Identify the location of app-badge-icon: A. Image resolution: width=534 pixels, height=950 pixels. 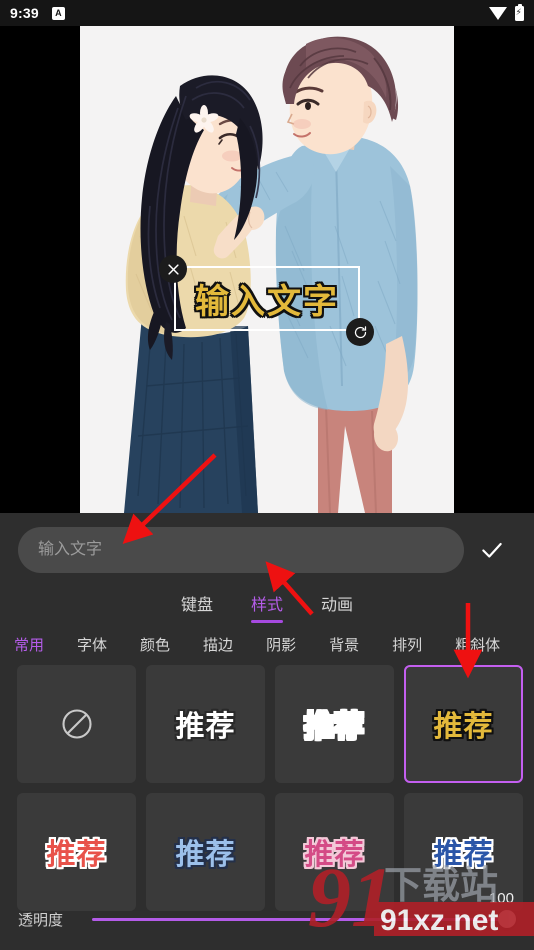
(58, 13).